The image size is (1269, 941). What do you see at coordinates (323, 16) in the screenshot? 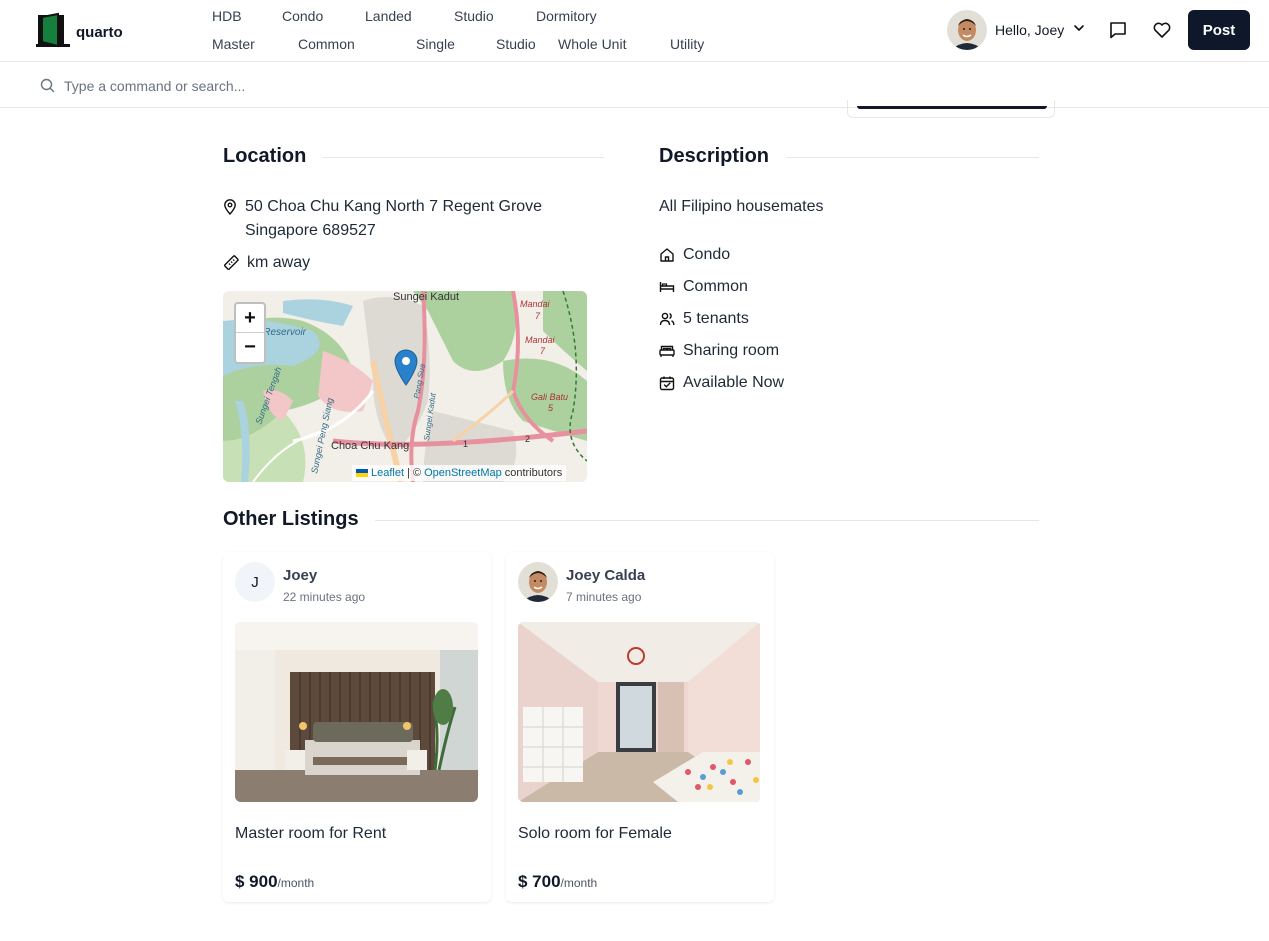
I see `nav-condo: Condo` at bounding box center [323, 16].